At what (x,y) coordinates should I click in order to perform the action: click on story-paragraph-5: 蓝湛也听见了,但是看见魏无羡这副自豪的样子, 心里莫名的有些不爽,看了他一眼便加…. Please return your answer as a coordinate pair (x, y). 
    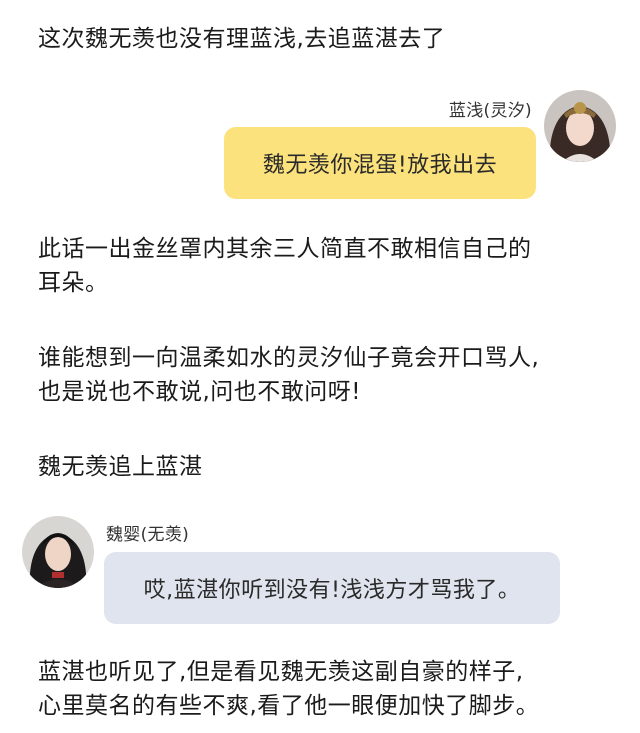
    Looking at the image, I should click on (289, 689).